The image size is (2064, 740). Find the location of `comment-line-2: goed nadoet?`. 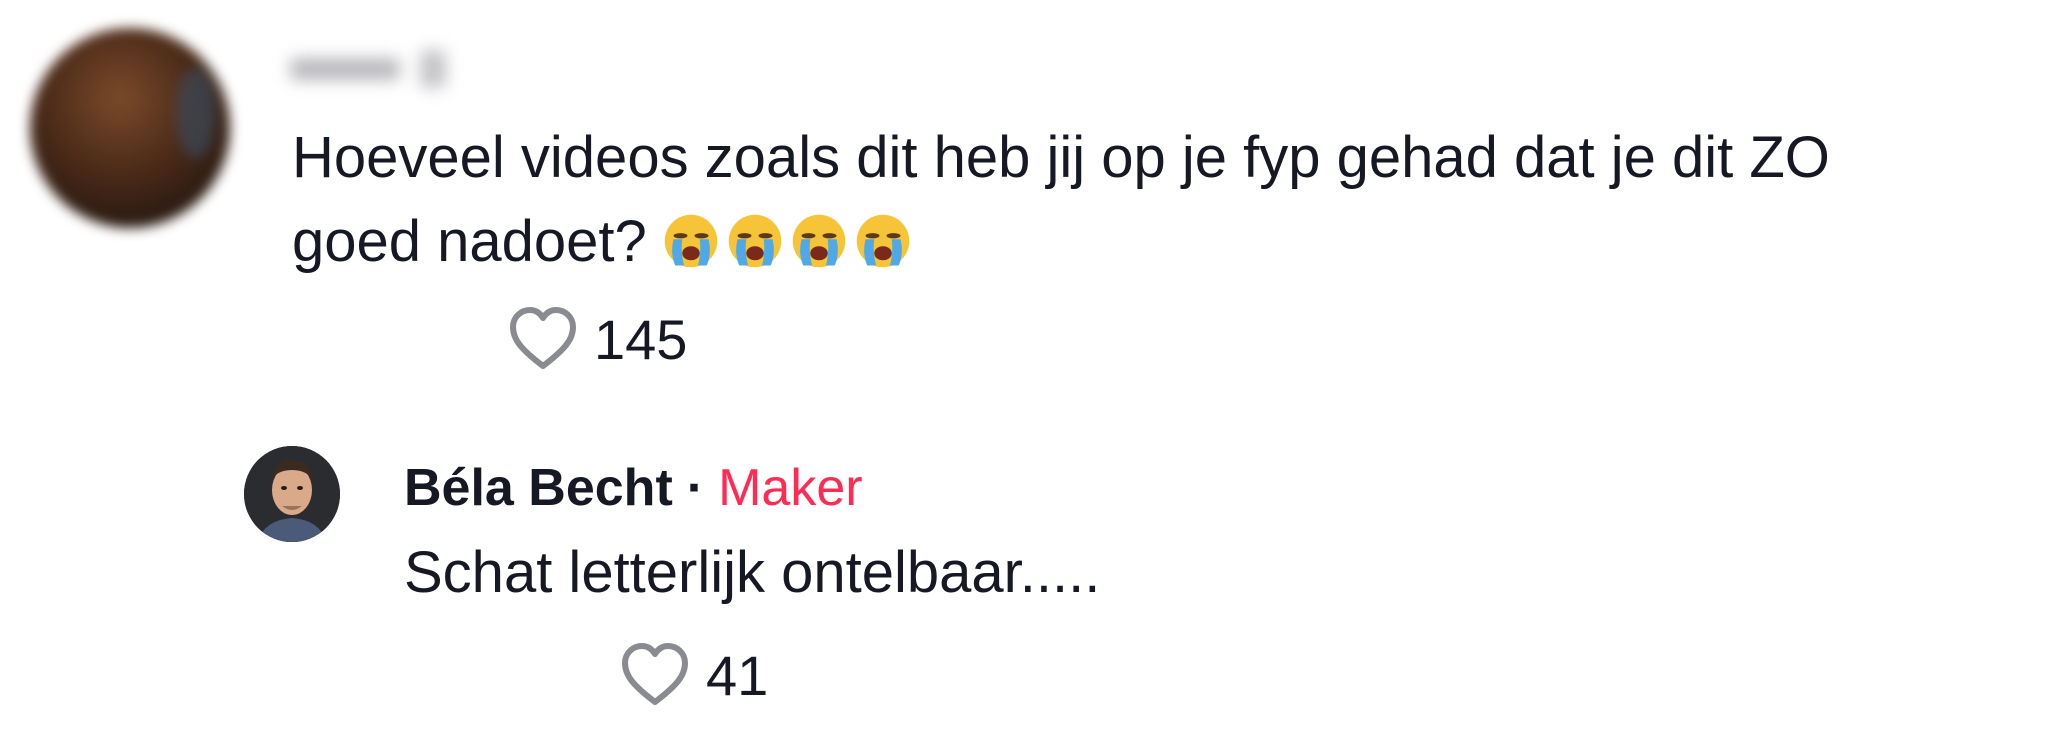

comment-line-2: goed nadoet? is located at coordinates (1178, 242).